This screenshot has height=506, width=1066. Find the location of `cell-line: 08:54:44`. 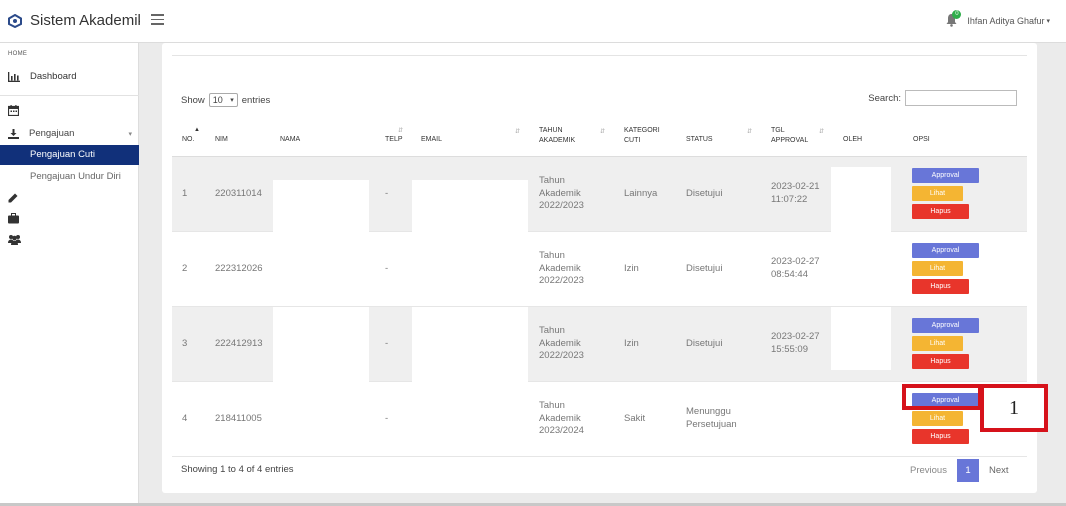

cell-line: 08:54:44 is located at coordinates (789, 274).